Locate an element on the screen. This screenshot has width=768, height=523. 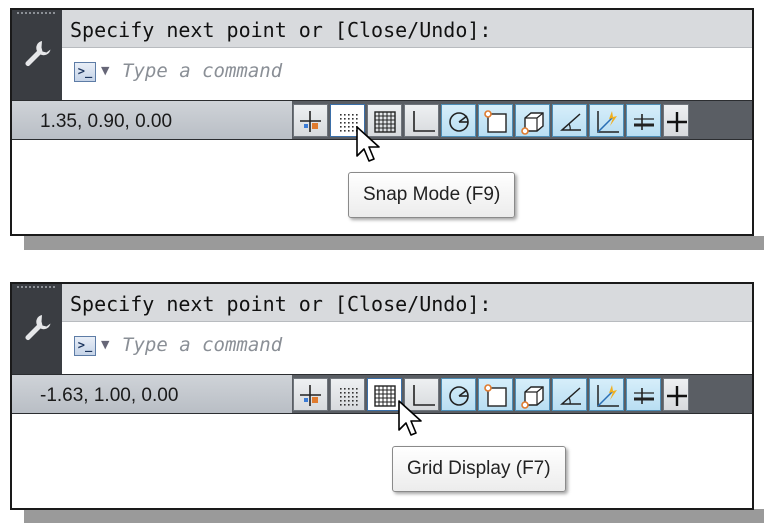
ortho-icon is located at coordinates (424, 121).